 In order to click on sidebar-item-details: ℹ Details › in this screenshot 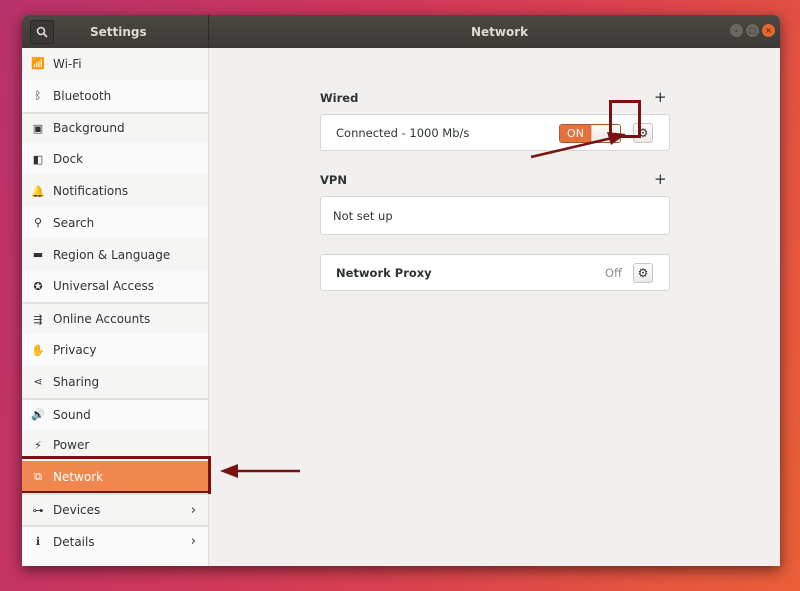, I will do `click(115, 540)`.